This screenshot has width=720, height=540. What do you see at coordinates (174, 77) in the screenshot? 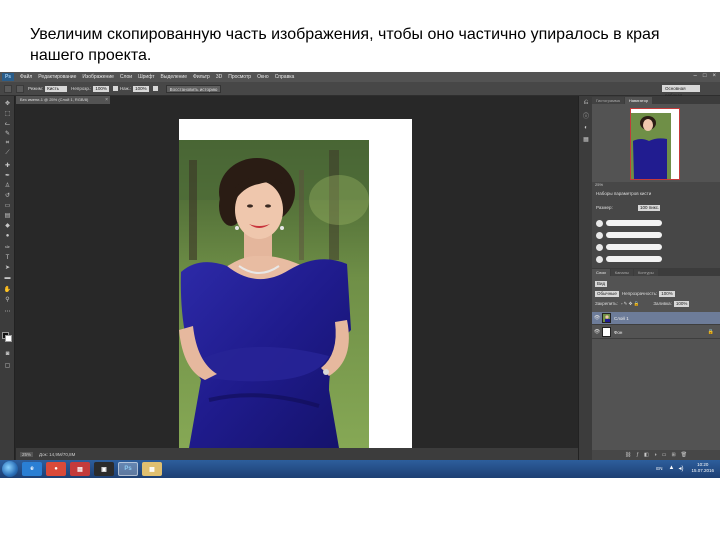
I see `menu-select: Выделение` at bounding box center [174, 77].